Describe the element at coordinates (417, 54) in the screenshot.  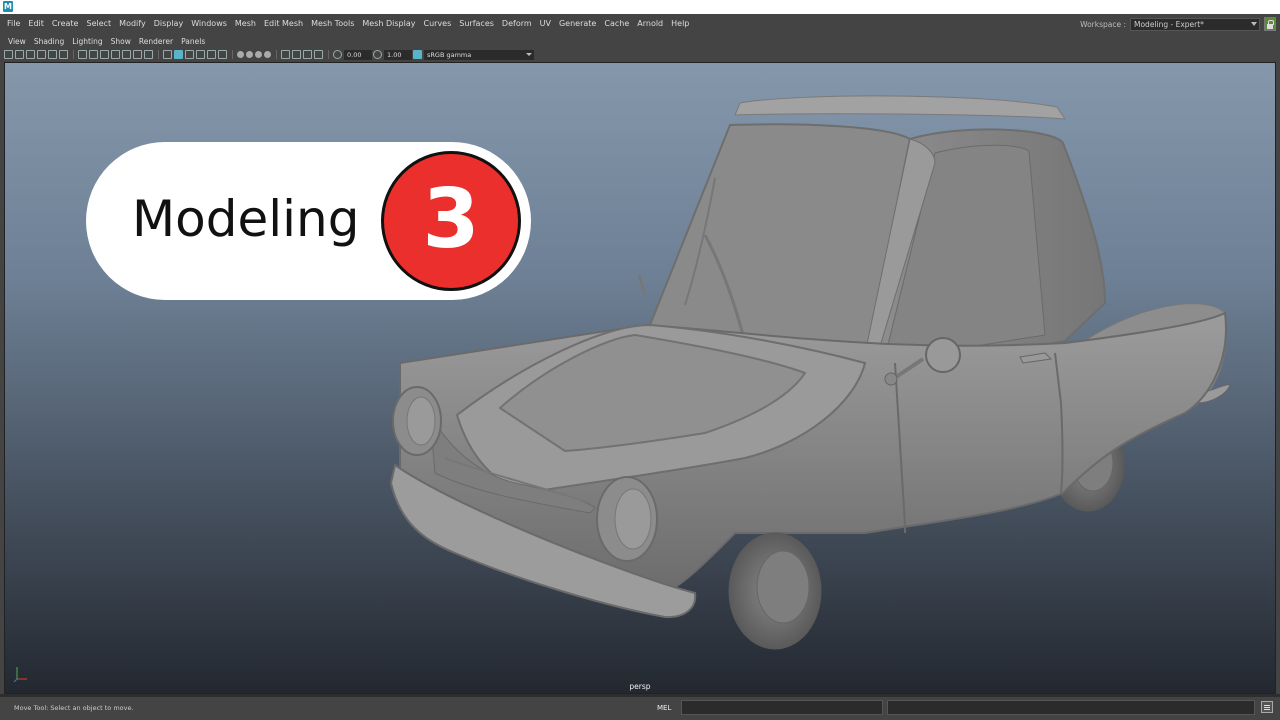
I see `color-management-icon` at that location.